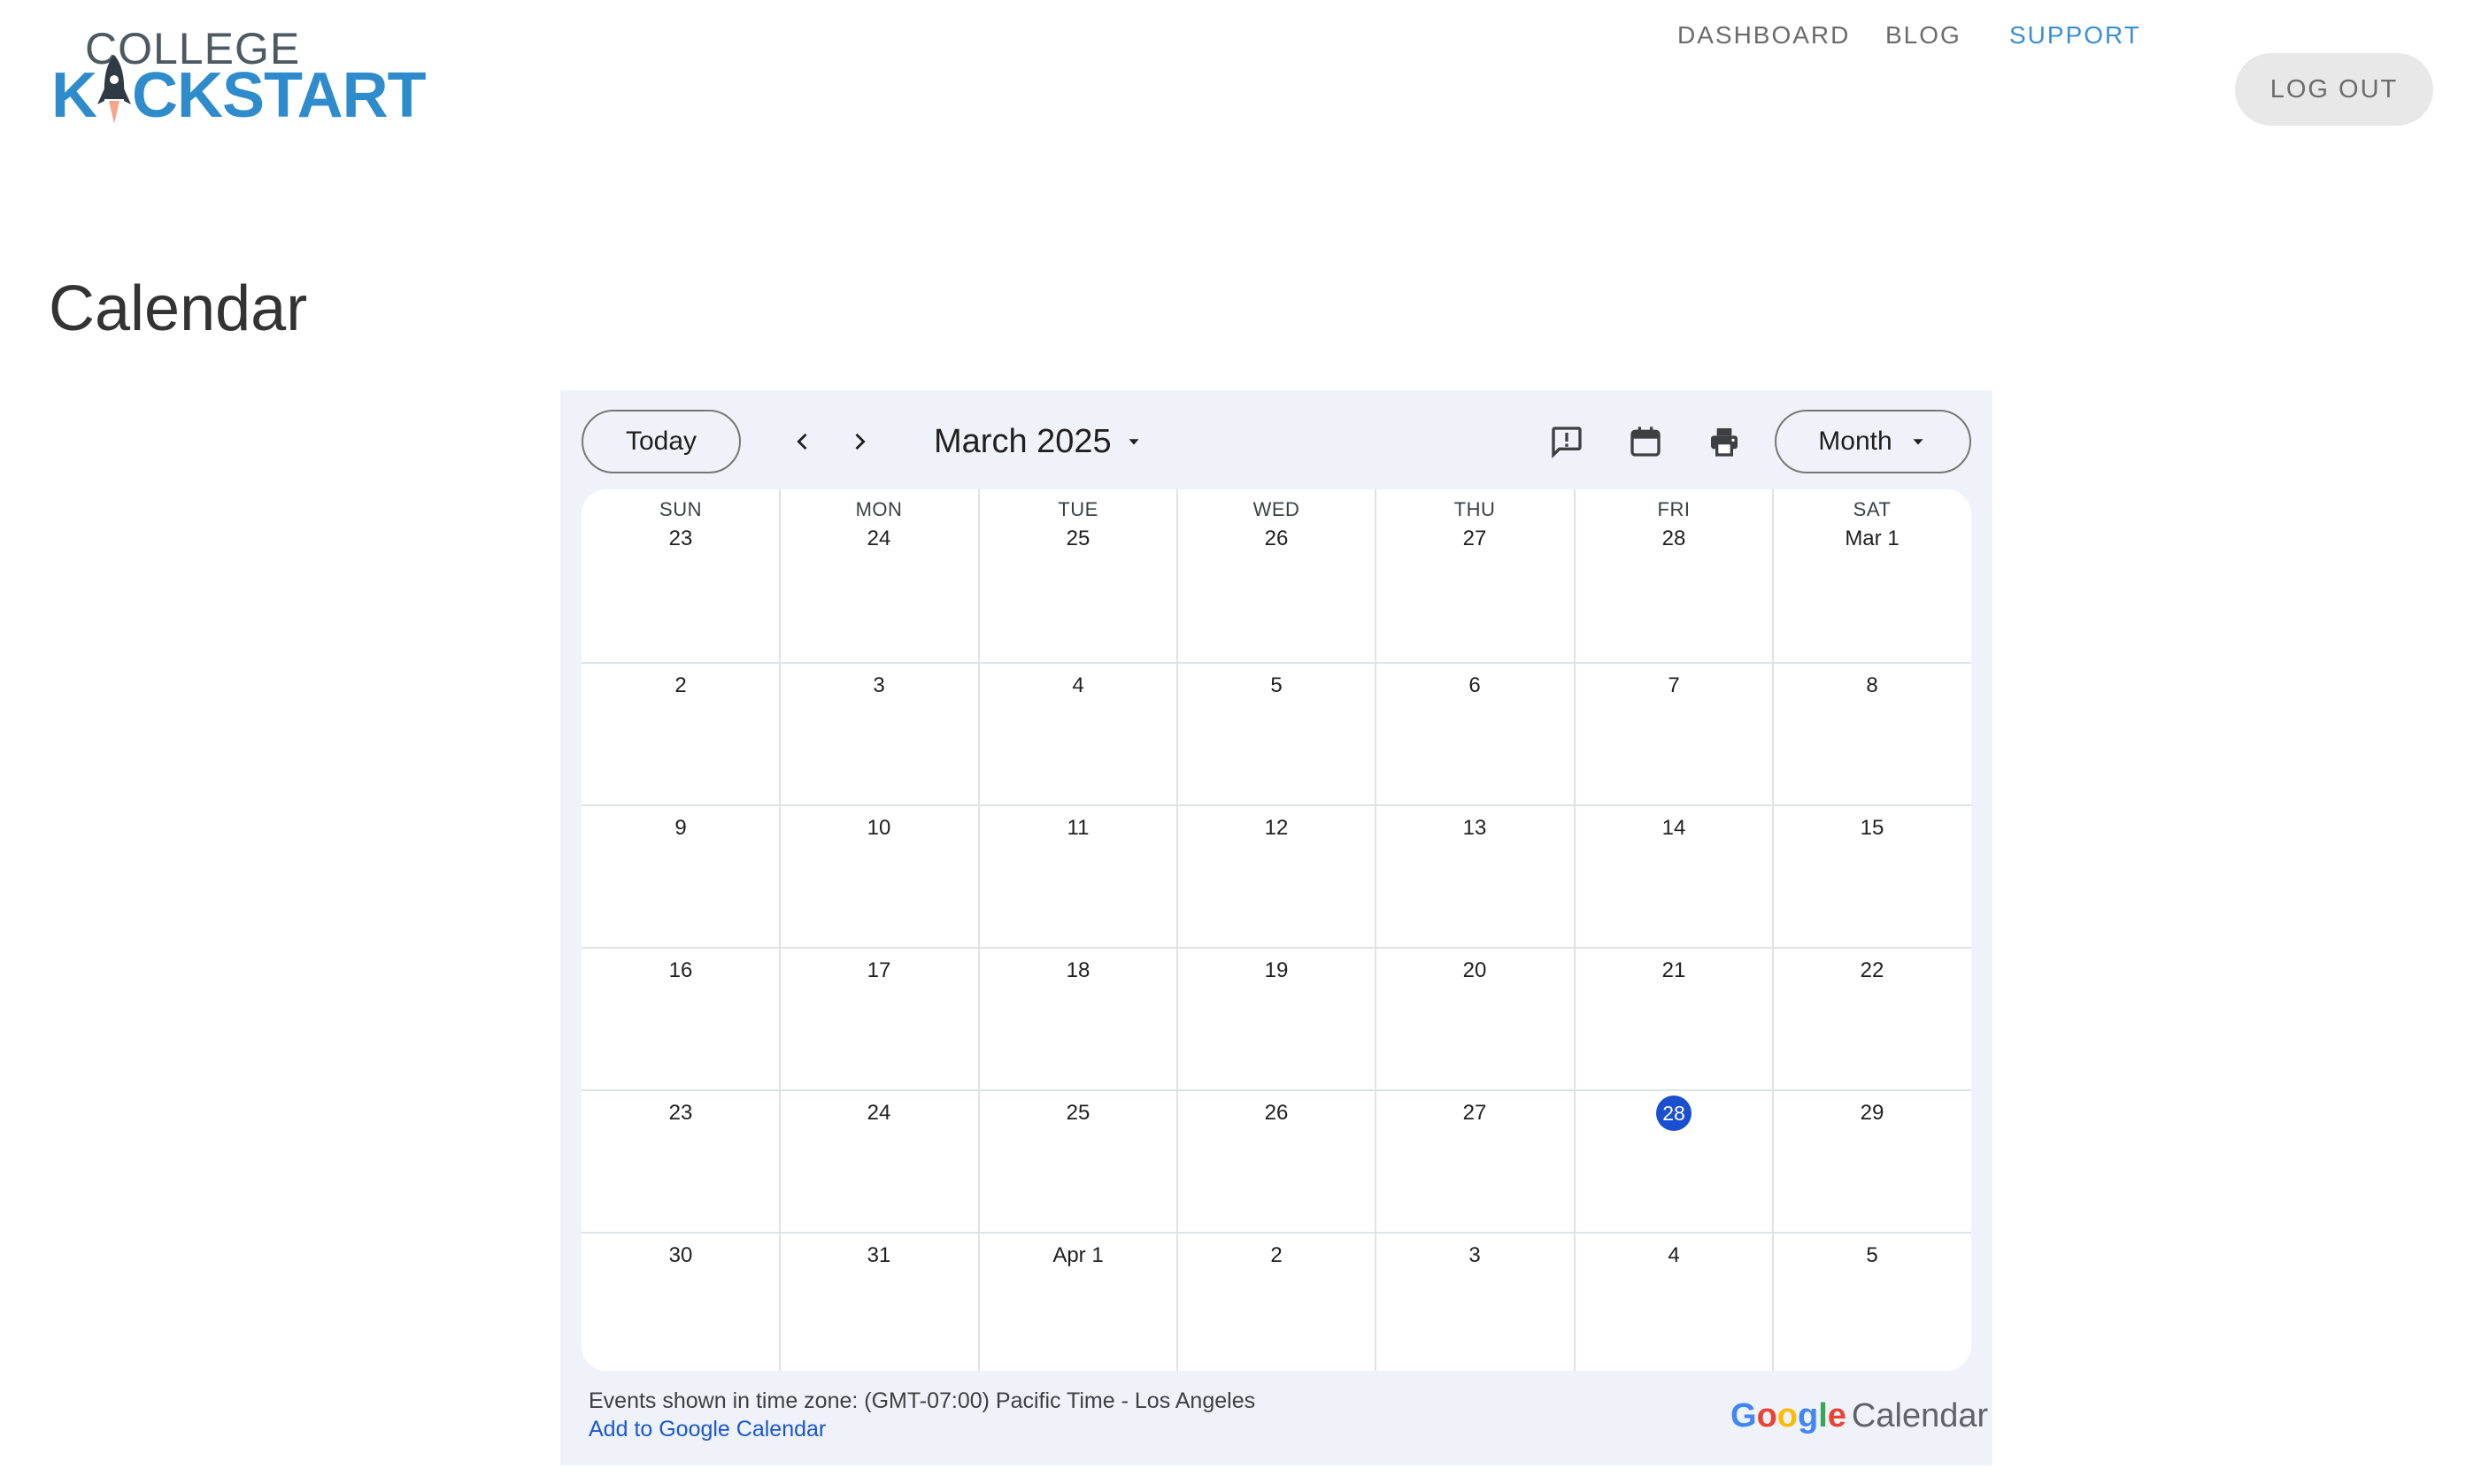  What do you see at coordinates (1674, 1163) in the screenshot?
I see `day-cell: 28` at bounding box center [1674, 1163].